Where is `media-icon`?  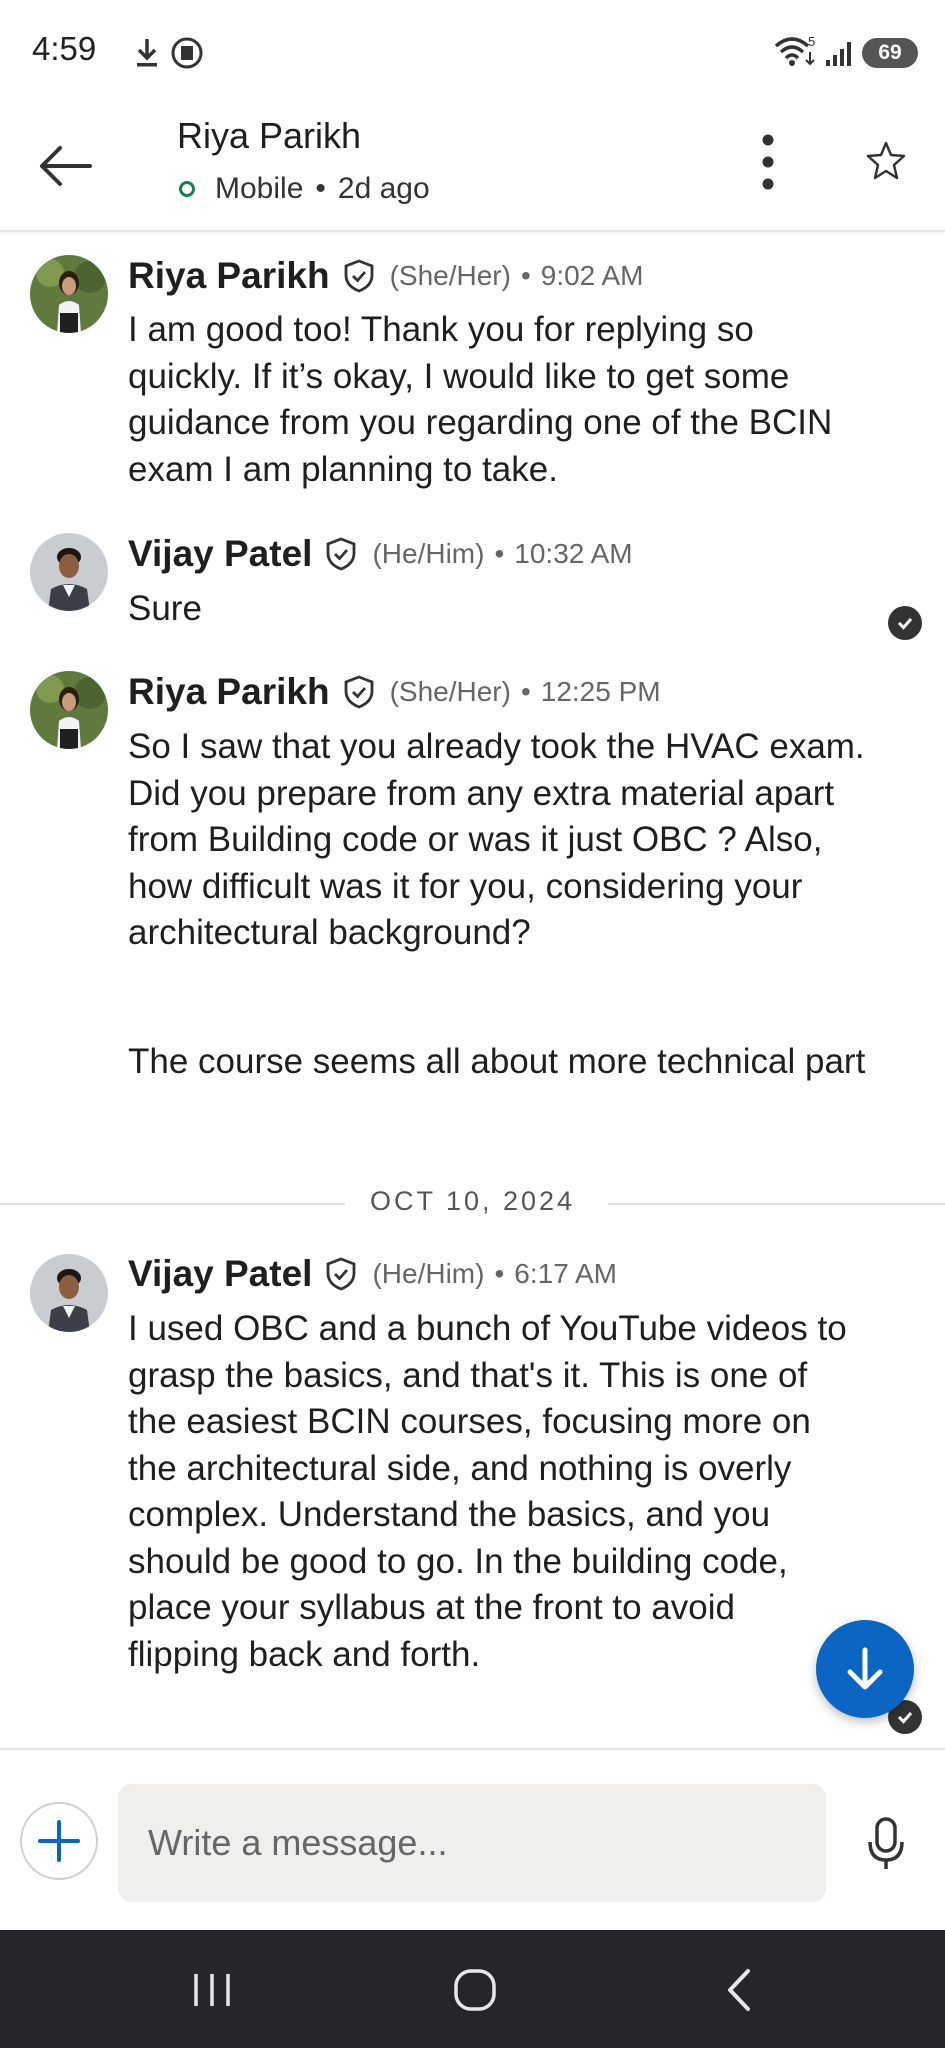 media-icon is located at coordinates (187, 53).